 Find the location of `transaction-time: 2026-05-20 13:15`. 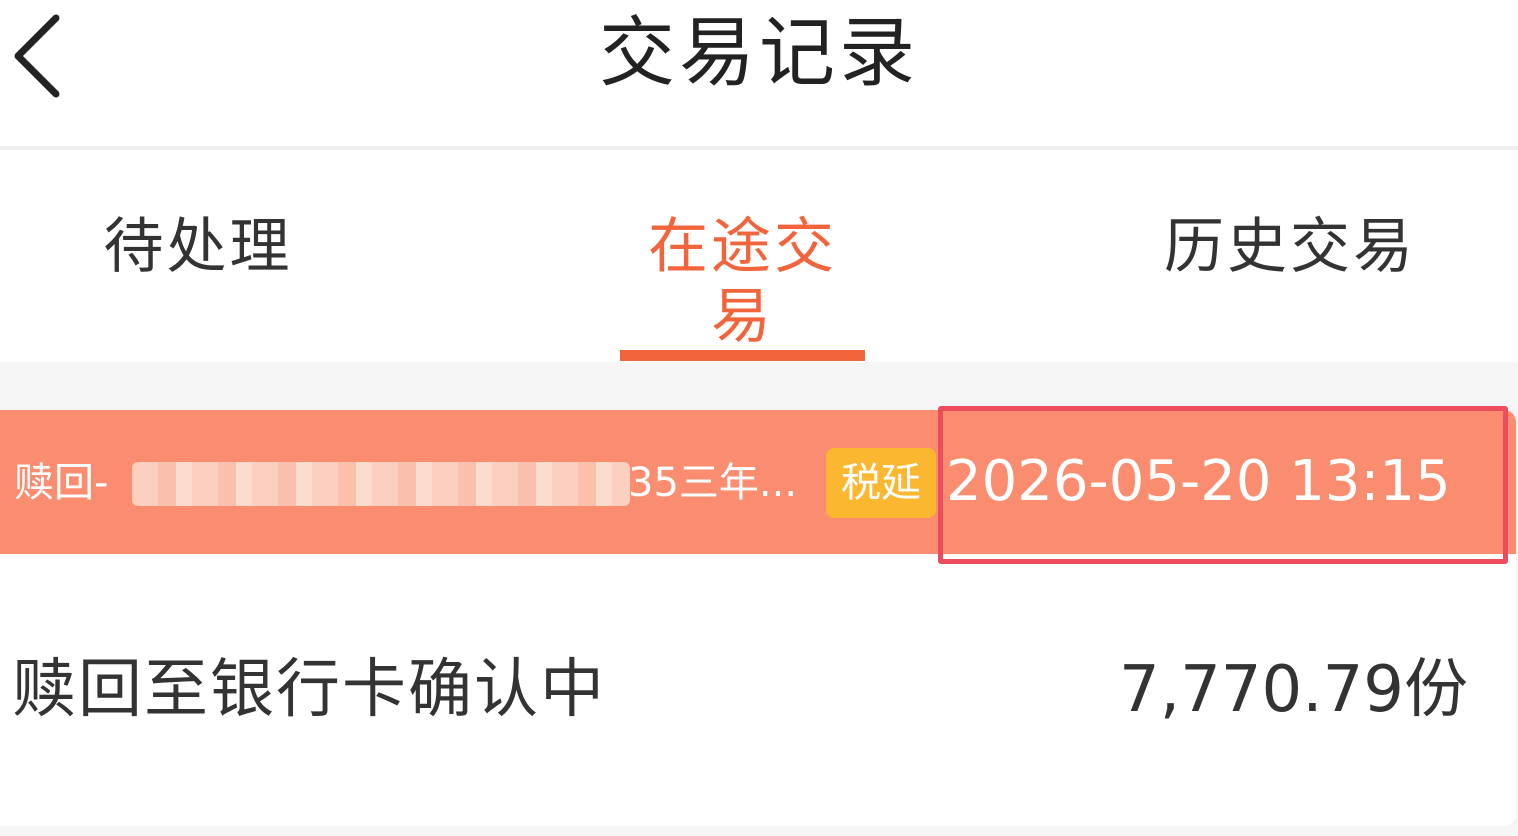

transaction-time: 2026-05-20 13:15 is located at coordinates (1198, 481).